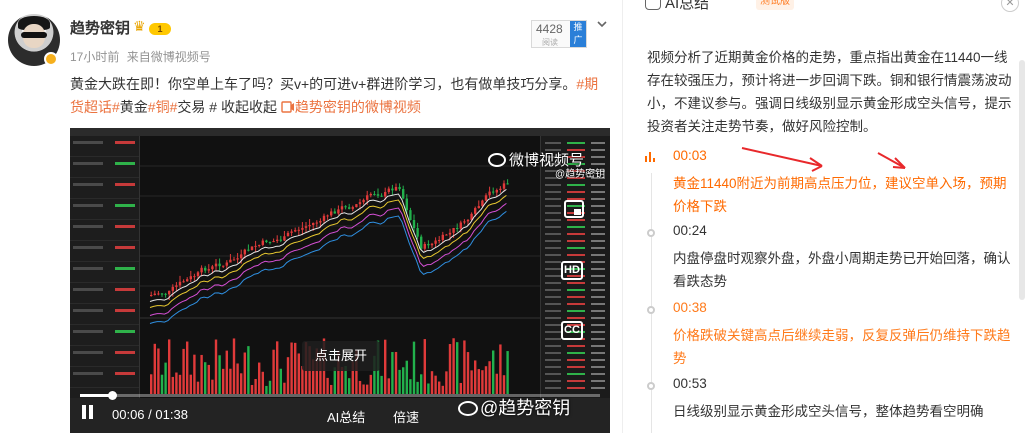 The width and height of the screenshot is (1036, 433). Describe the element at coordinates (514, 407) in the screenshot. I see `bottom-watermark: @趋势密钥` at that location.